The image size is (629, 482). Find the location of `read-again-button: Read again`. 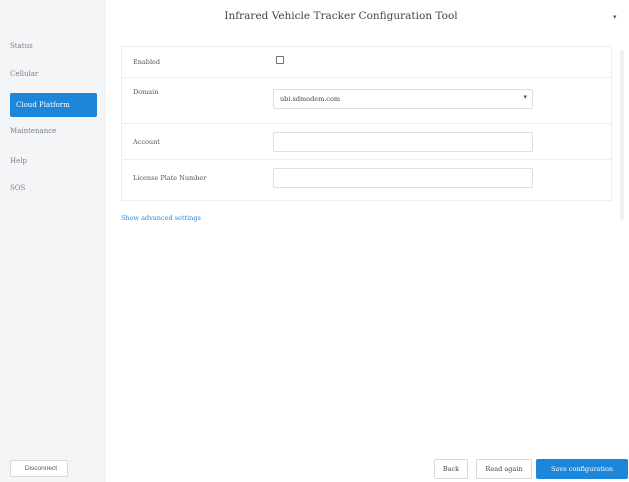

read-again-button: Read again is located at coordinates (504, 469).